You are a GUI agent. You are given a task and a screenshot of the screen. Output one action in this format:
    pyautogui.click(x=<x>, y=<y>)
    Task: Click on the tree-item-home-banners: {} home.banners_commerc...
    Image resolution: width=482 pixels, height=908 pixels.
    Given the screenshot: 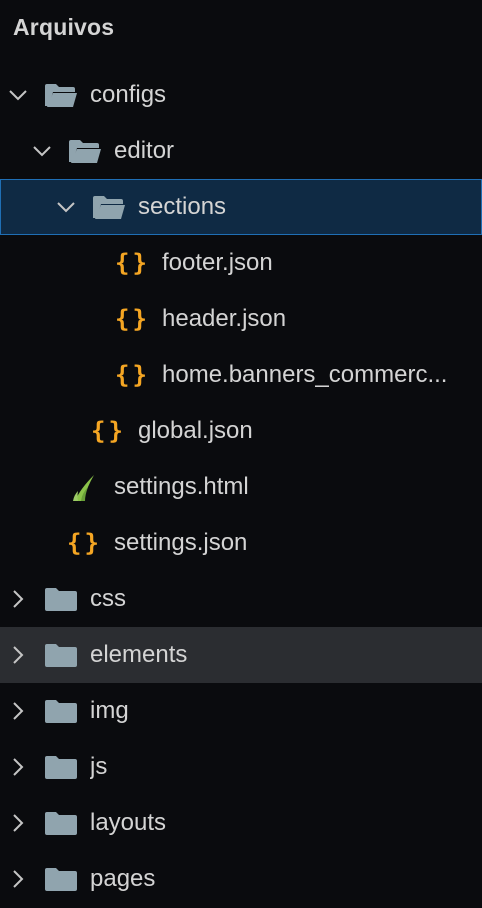 What is the action you would take?
    pyautogui.click(x=241, y=375)
    